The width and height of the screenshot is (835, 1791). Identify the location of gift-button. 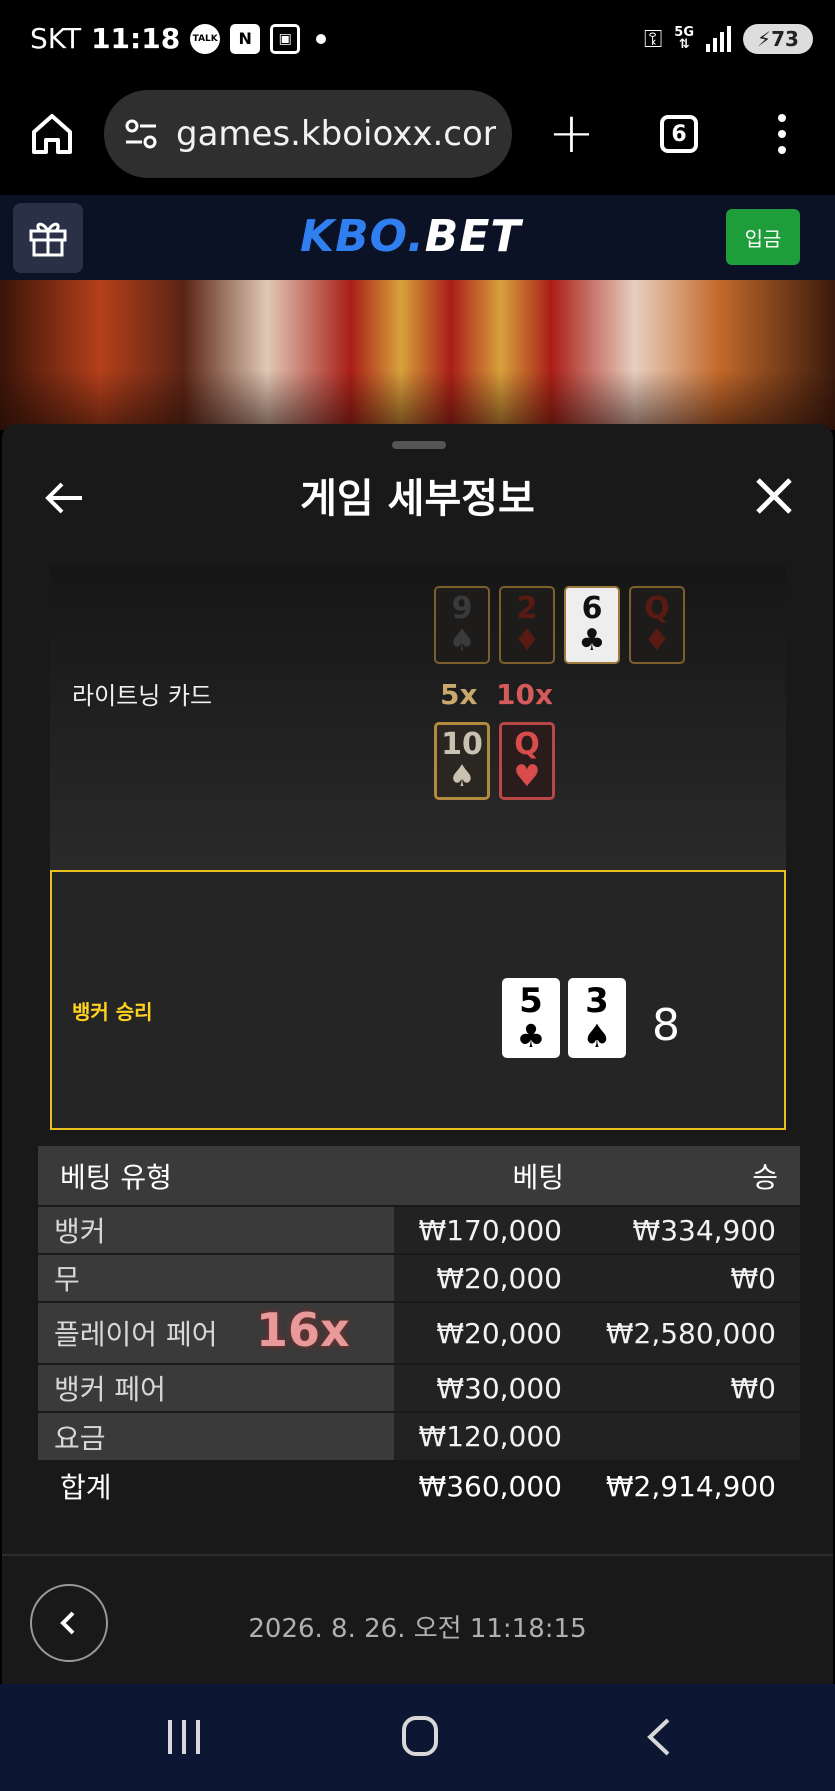
(48, 238).